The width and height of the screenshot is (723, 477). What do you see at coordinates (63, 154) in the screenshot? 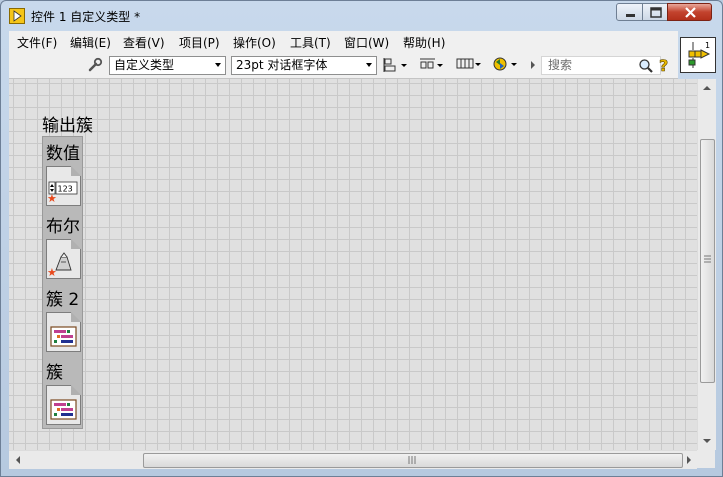
I see `cluster-element-label: 数值` at bounding box center [63, 154].